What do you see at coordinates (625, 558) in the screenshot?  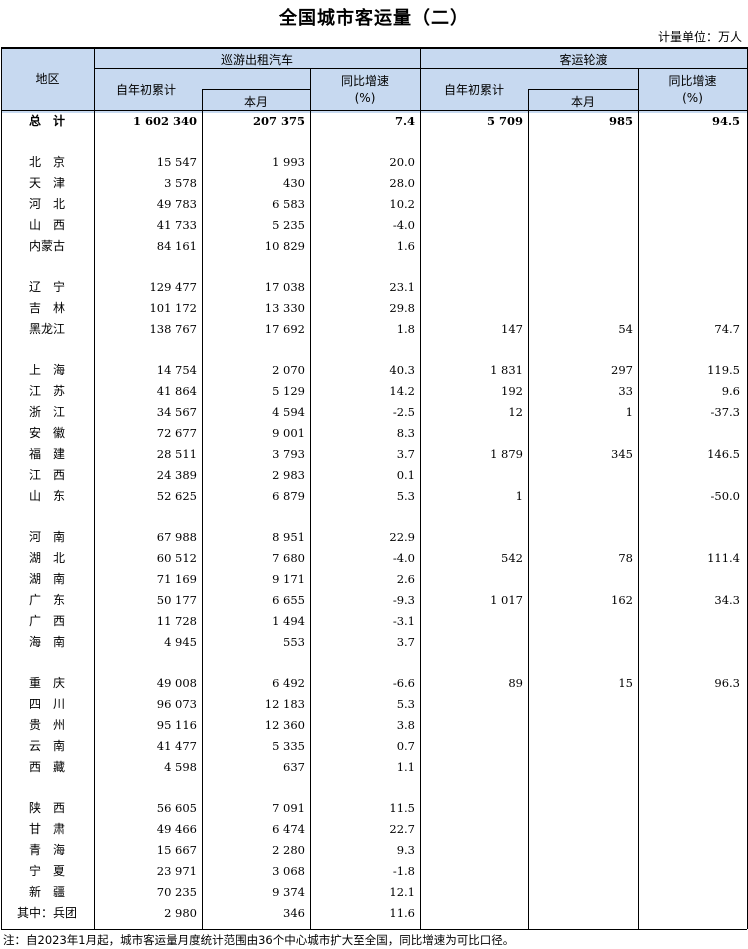 I see `cell-ferry-month: 78` at bounding box center [625, 558].